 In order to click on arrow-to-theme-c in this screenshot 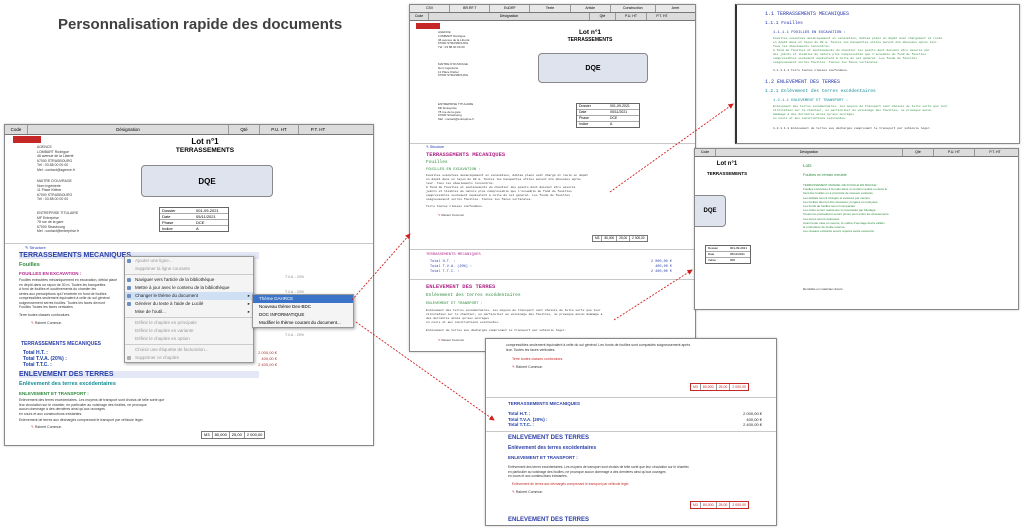, I will do `click(653, 295)`.